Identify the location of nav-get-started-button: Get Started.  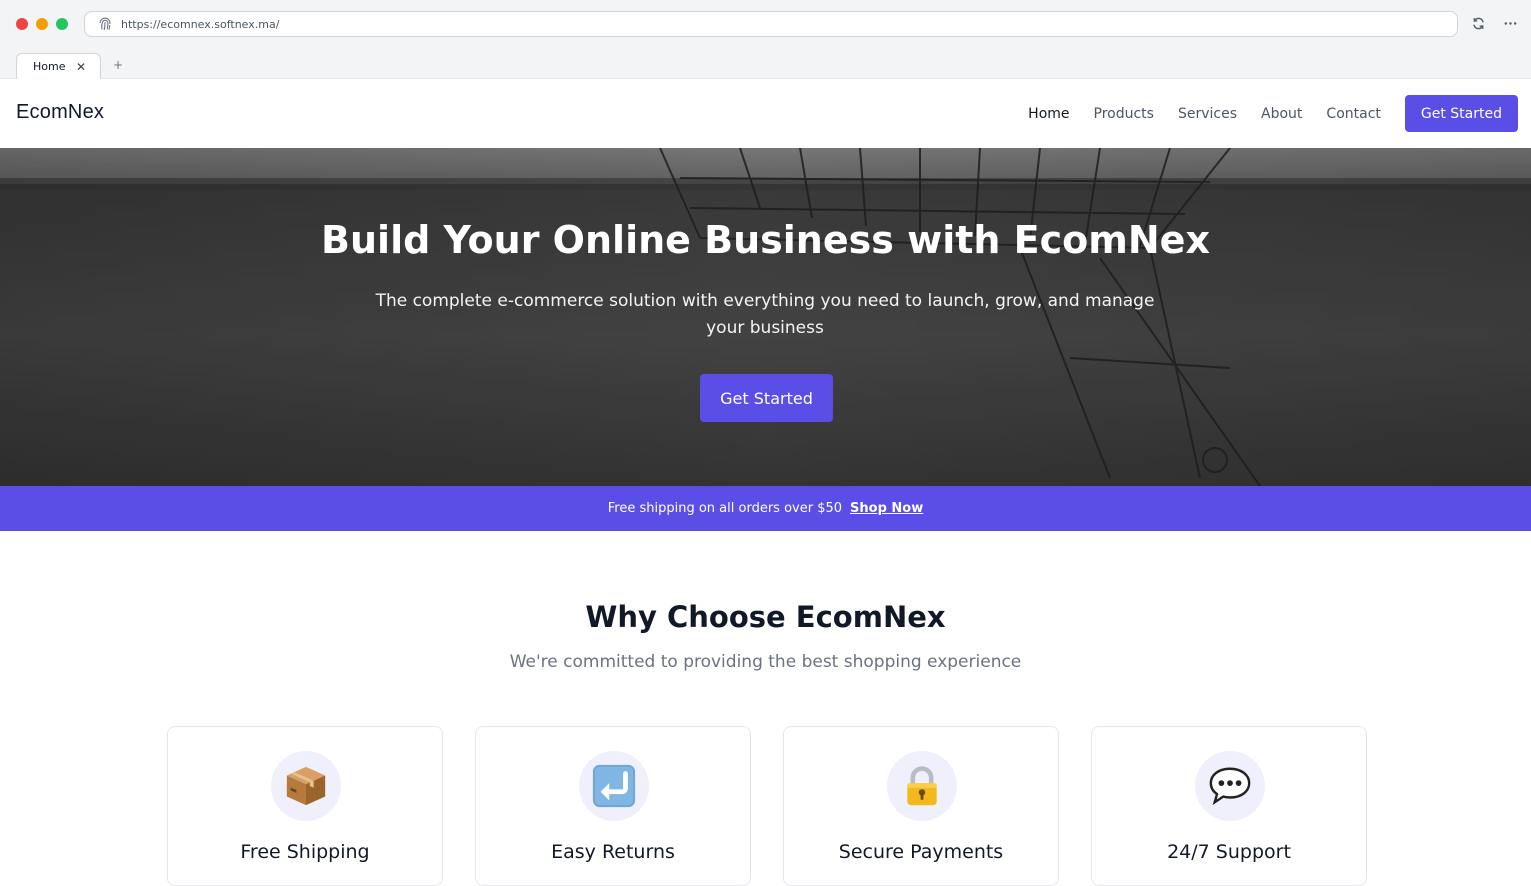
(1461, 113).